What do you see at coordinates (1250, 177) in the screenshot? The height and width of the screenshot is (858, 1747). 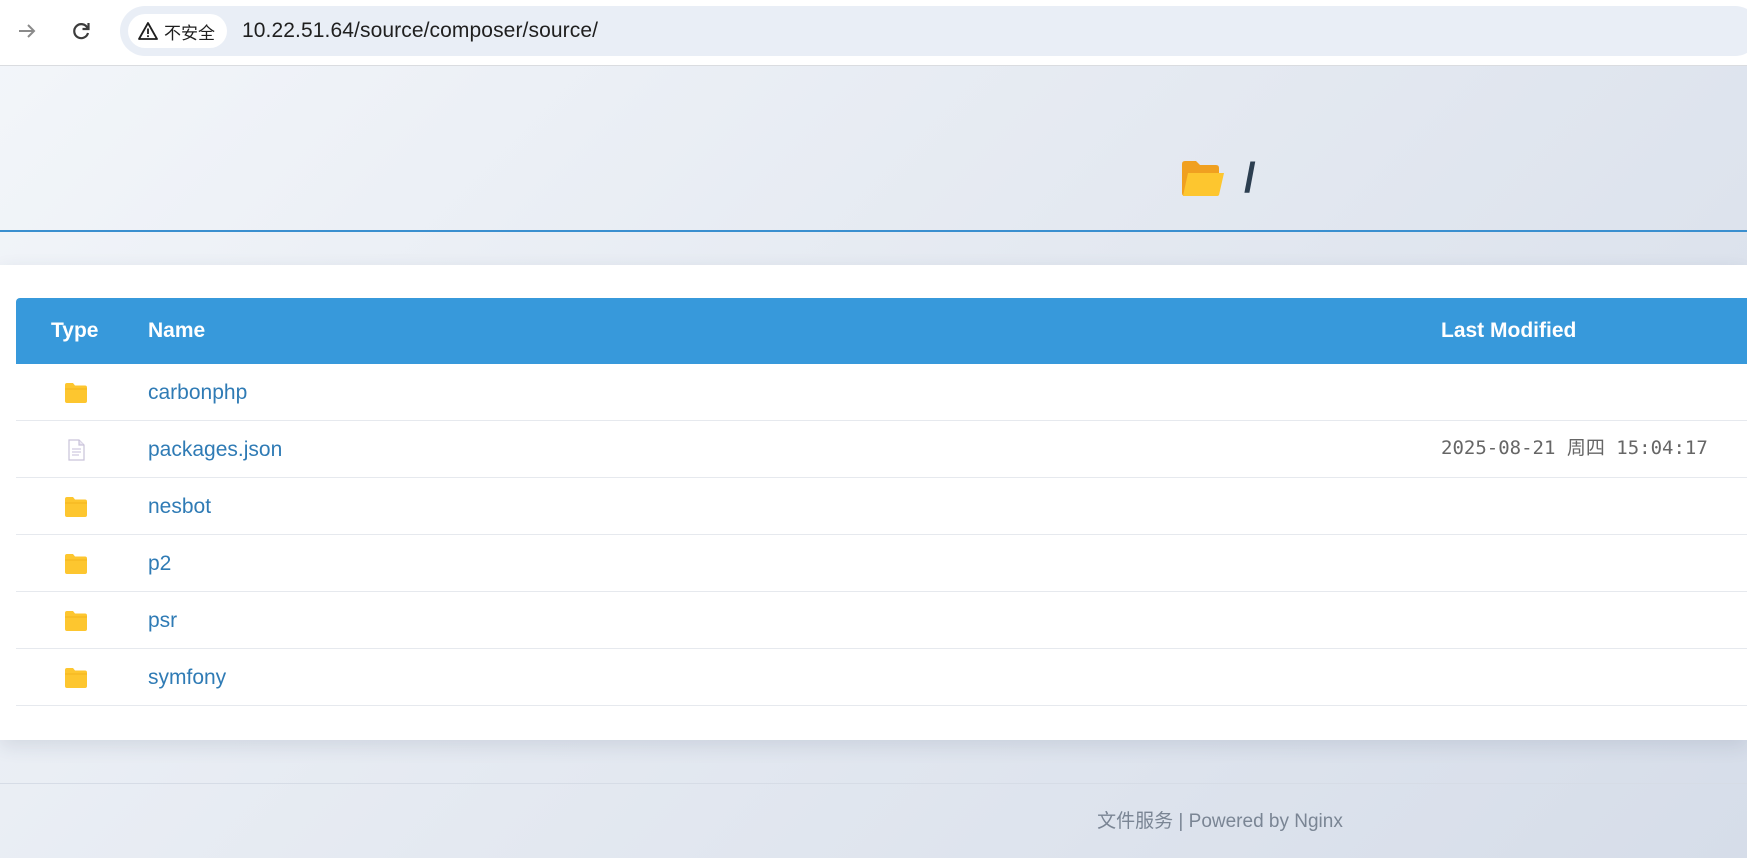 I see `current-path: /` at bounding box center [1250, 177].